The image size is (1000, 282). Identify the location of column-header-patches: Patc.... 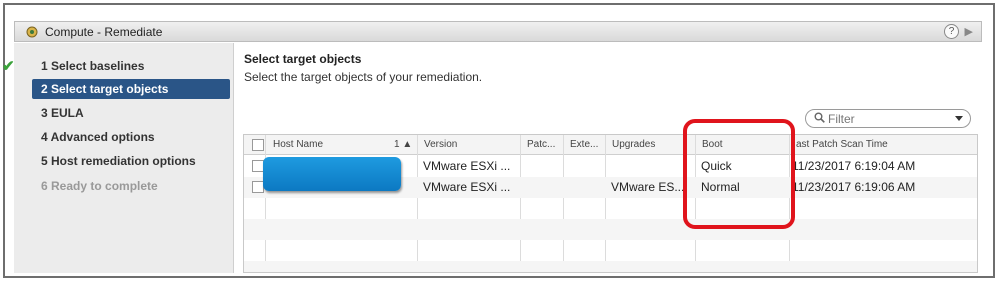
(543, 145).